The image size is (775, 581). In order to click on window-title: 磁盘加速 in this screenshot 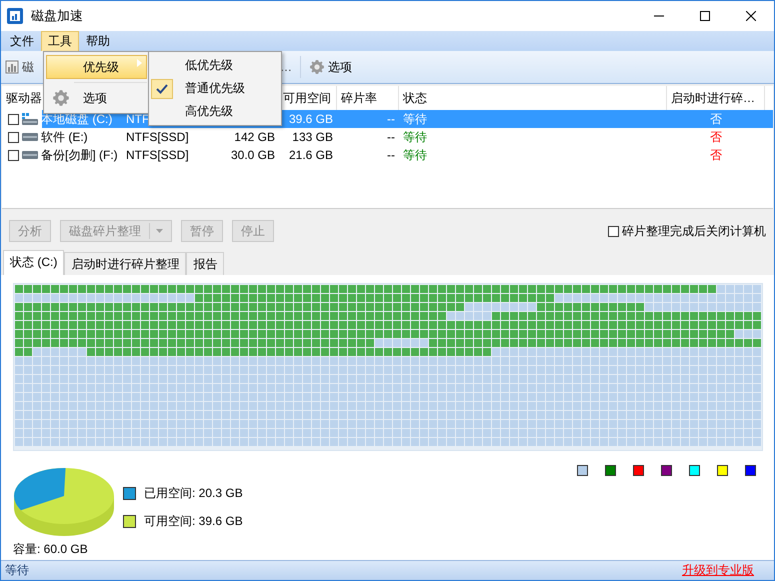, I will do `click(57, 16)`.